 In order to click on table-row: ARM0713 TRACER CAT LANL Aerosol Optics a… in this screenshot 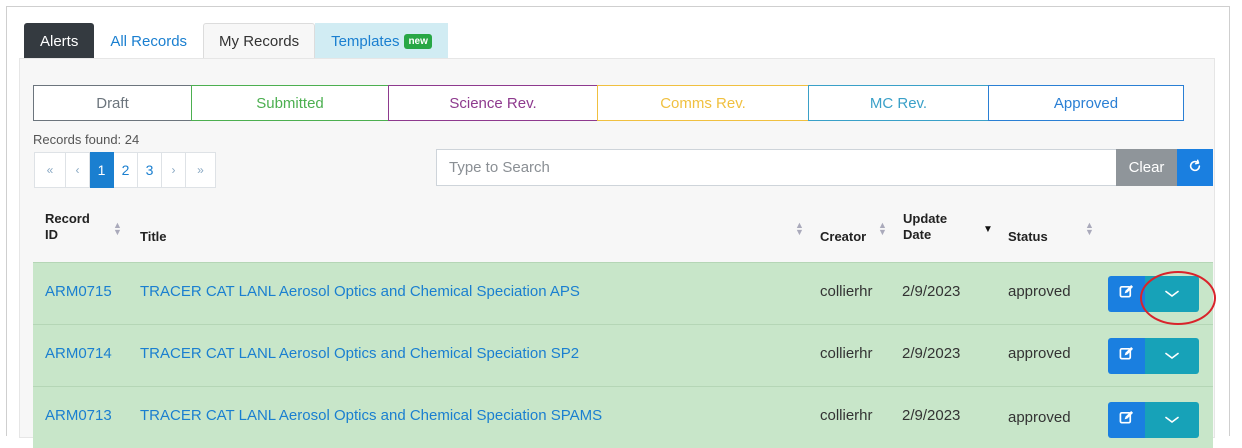, I will do `click(623, 417)`.